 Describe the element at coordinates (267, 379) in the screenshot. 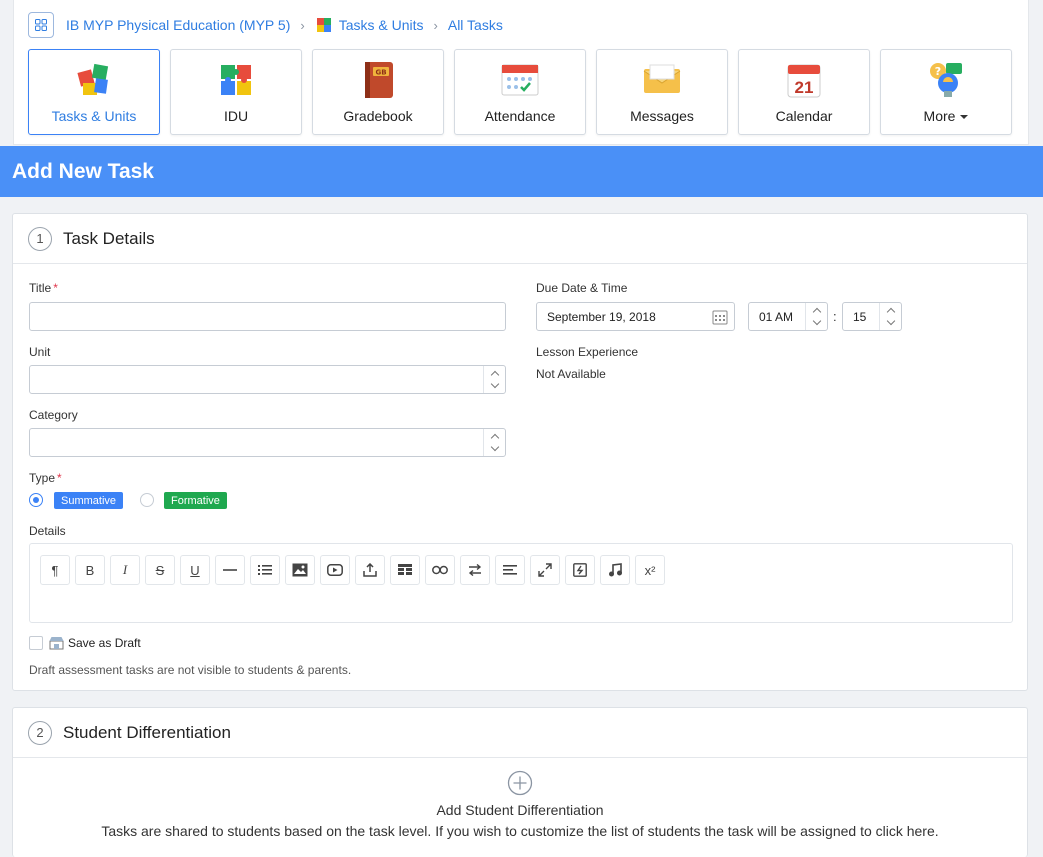

I see `unit-select` at that location.